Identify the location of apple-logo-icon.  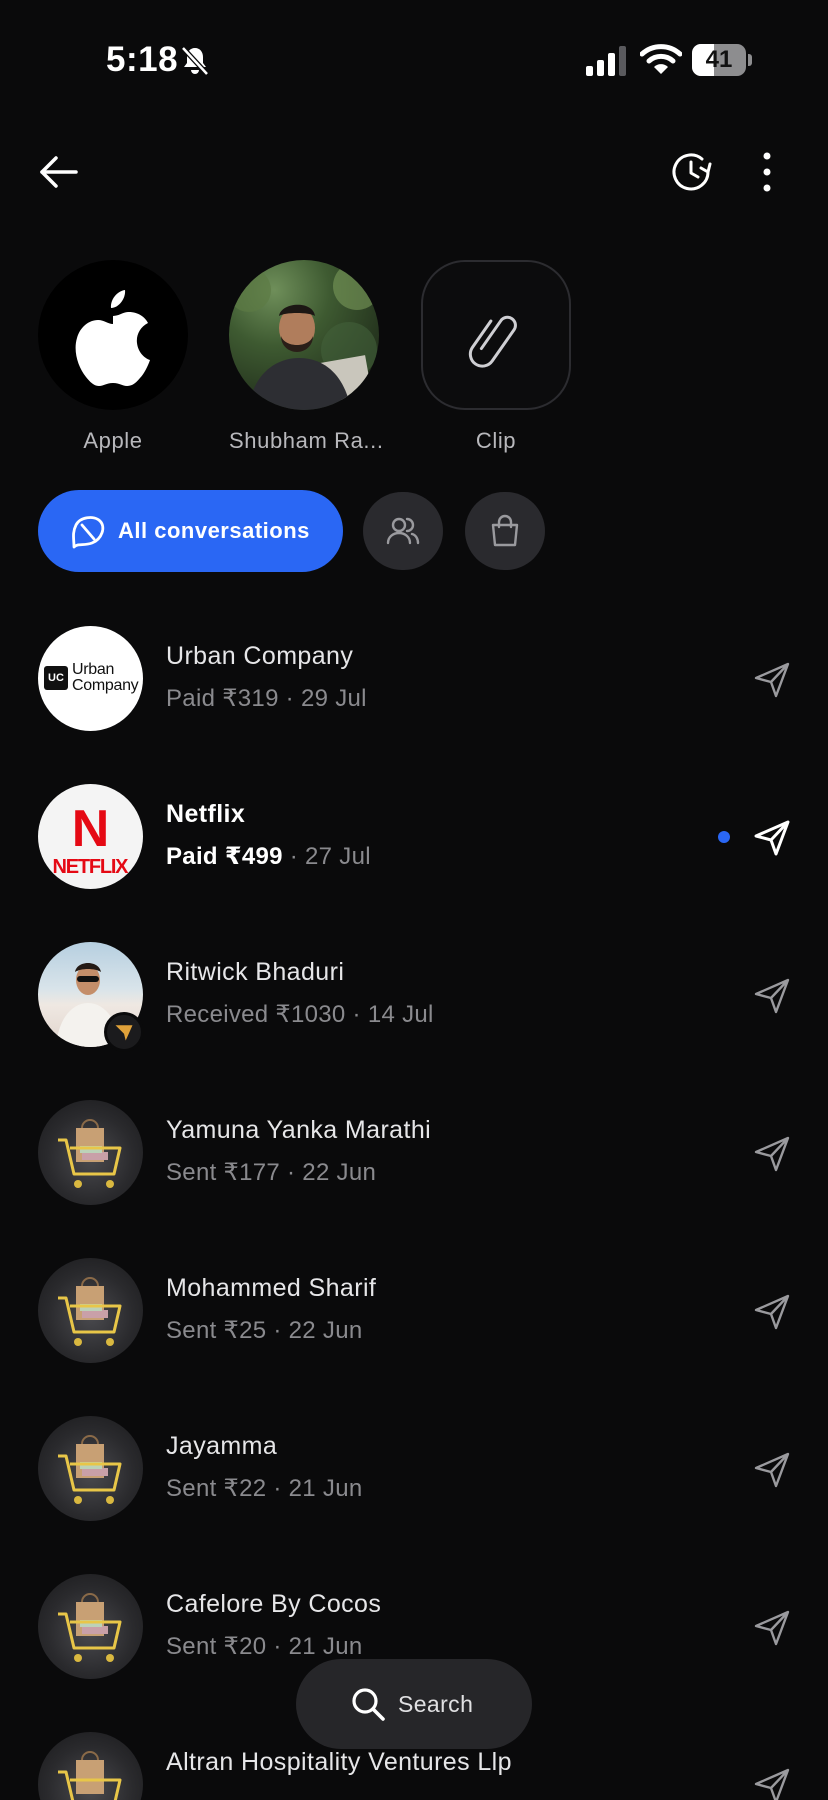
(112, 338).